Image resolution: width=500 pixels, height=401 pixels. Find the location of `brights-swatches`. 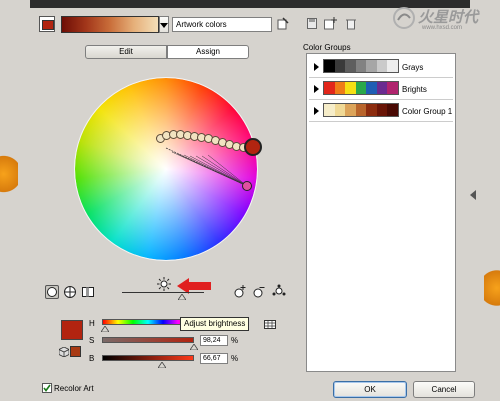

brights-swatches is located at coordinates (361, 88).